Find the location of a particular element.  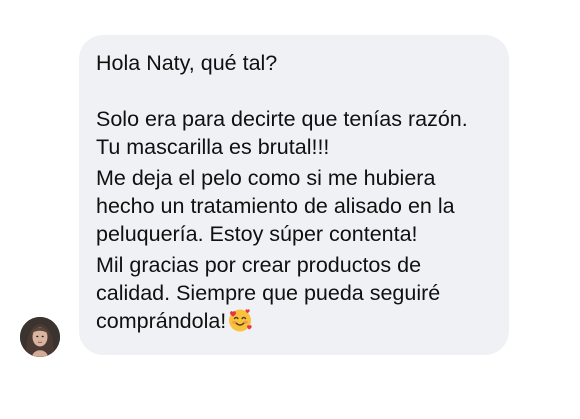

avatar is located at coordinates (40, 337).